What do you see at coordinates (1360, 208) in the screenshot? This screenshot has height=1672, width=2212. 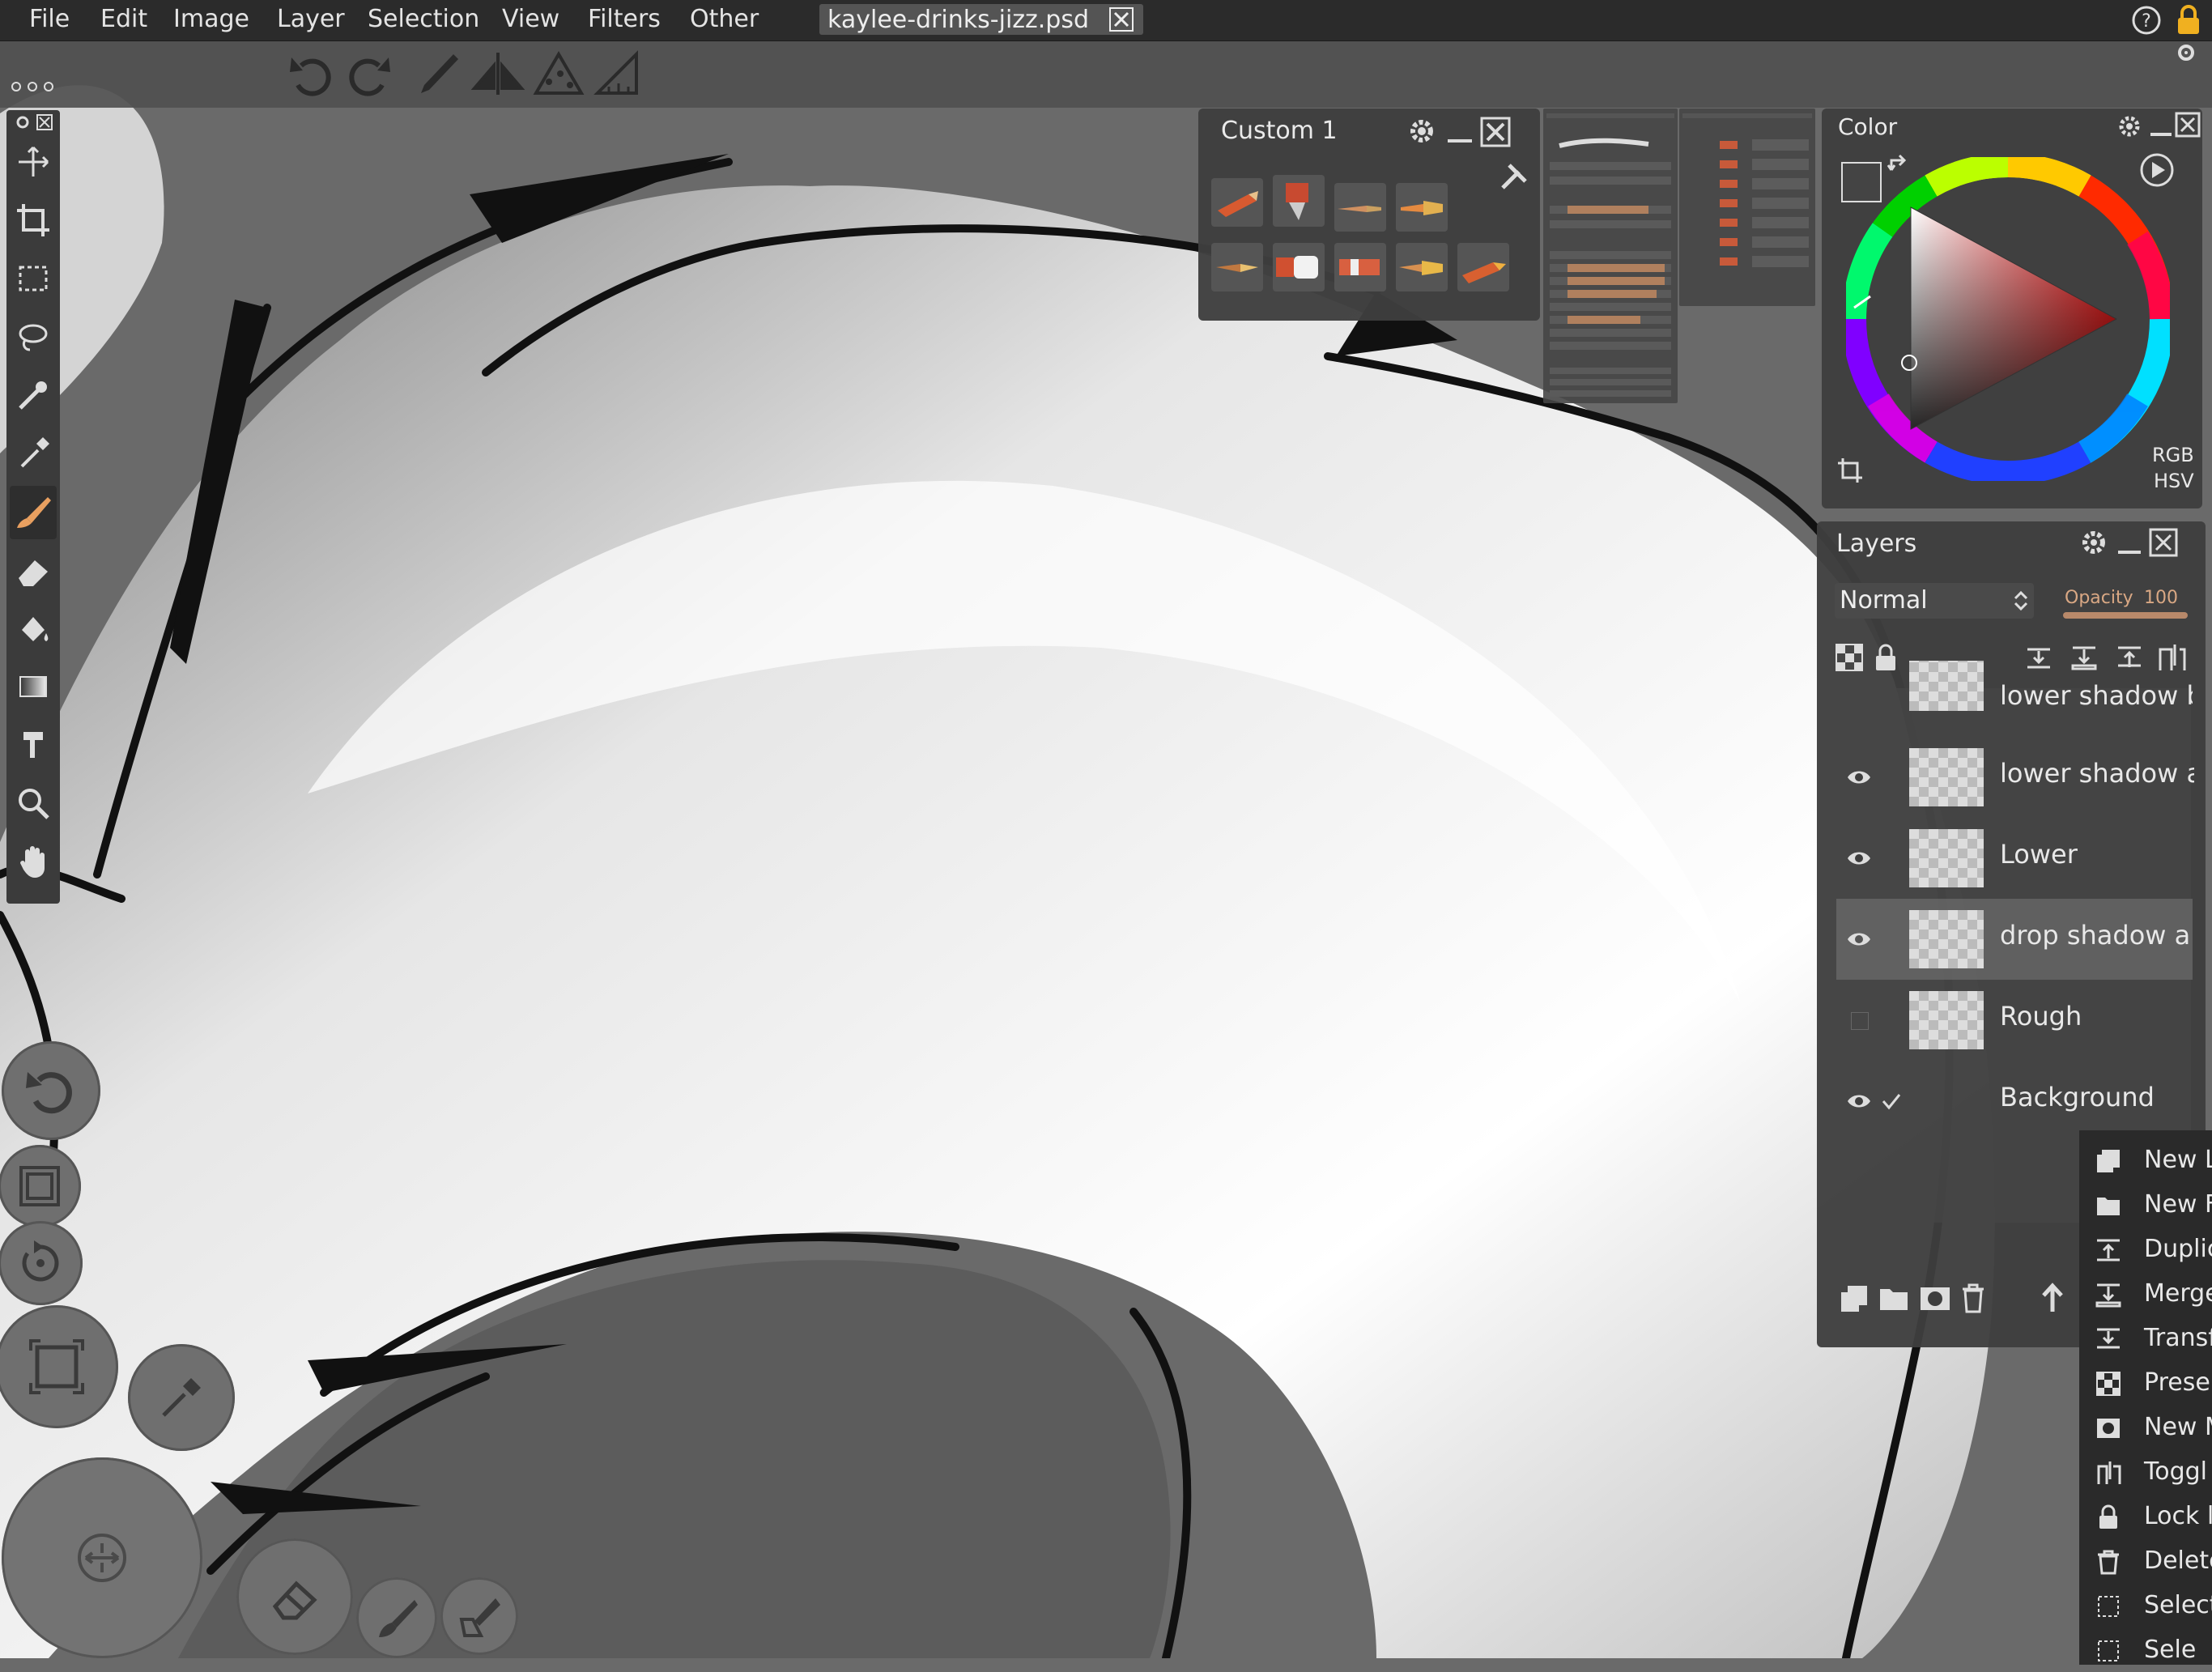 I see `brush-slot-round` at bounding box center [1360, 208].